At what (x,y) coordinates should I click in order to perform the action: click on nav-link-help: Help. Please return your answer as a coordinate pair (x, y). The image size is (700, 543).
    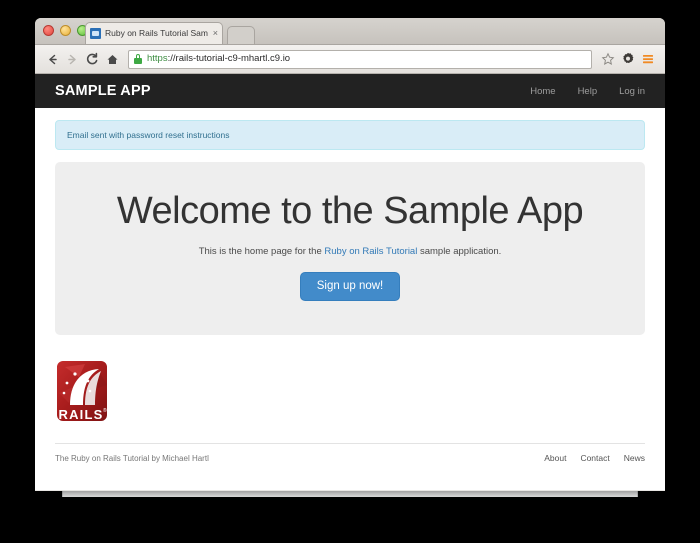
    Looking at the image, I should click on (588, 91).